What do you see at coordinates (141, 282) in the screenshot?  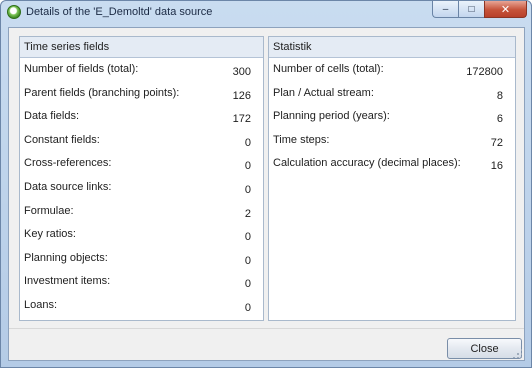 I see `field-row: Investment items: 0` at bounding box center [141, 282].